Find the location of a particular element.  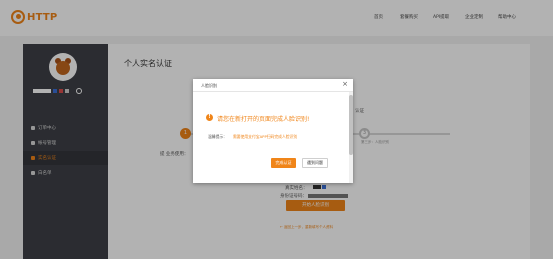

warning-icon: ! is located at coordinates (209, 117).